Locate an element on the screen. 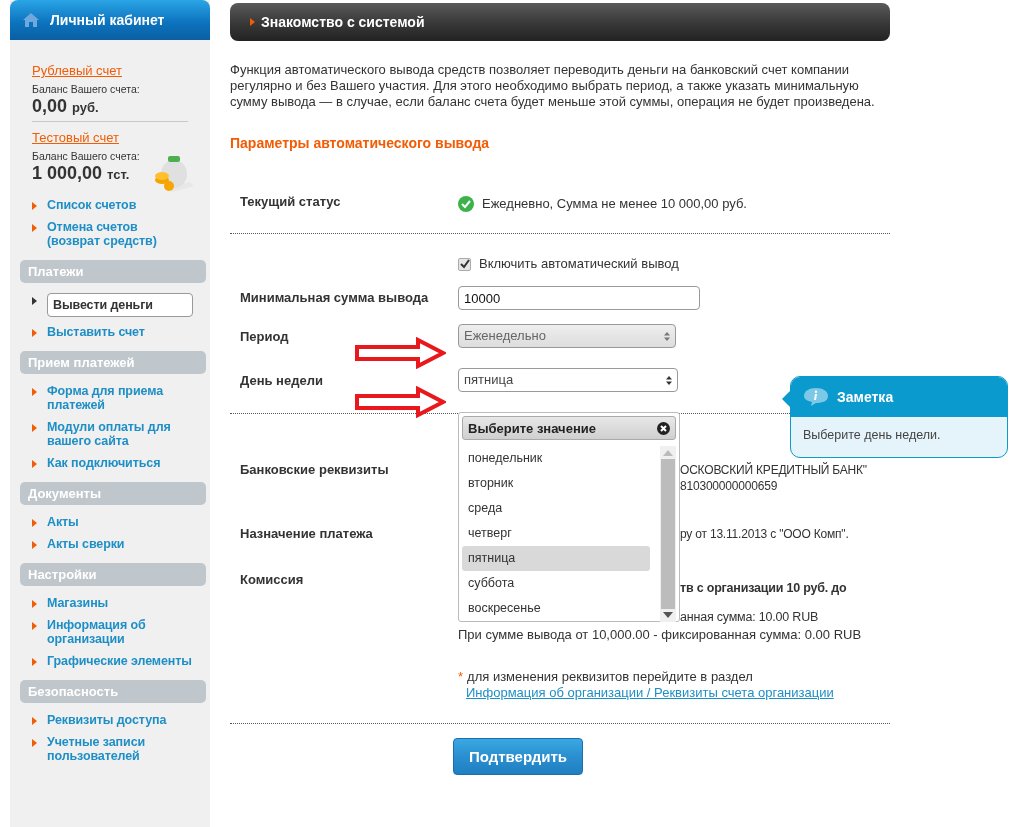 The width and height of the screenshot is (1019, 827). menu-link: Список счетов is located at coordinates (92, 205).